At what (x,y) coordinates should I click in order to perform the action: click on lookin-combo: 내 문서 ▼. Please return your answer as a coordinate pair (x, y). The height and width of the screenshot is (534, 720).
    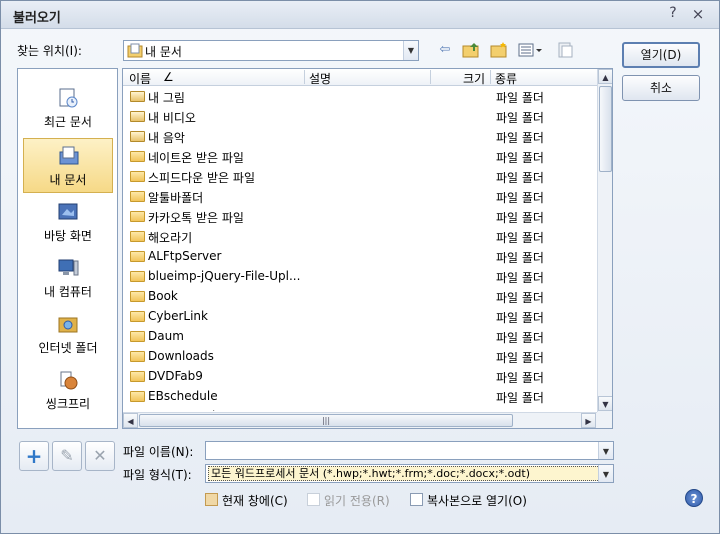
    Looking at the image, I should click on (271, 50).